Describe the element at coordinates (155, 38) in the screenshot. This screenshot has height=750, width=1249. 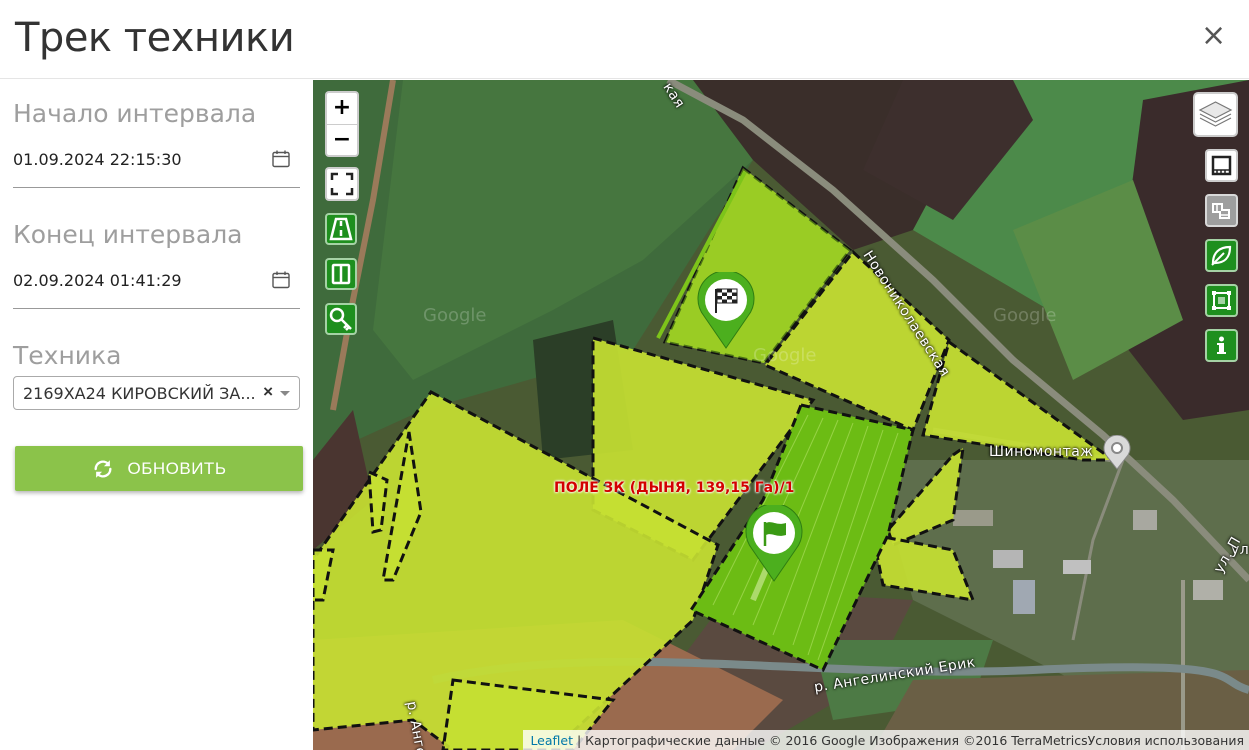
I see `modal-title: Трек техники` at that location.